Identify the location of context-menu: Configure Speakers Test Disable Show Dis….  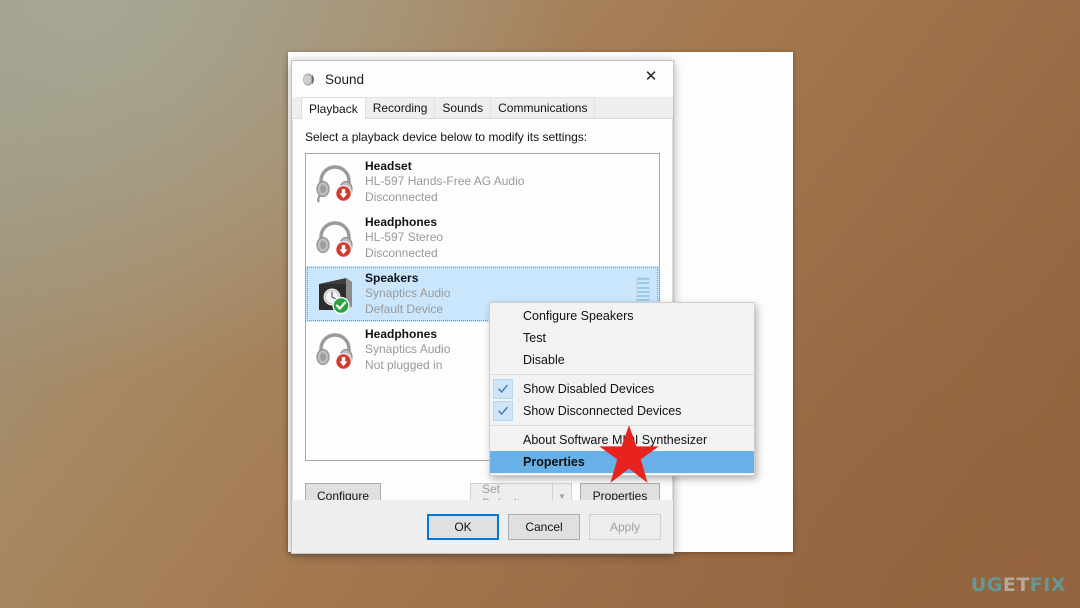
(622, 389).